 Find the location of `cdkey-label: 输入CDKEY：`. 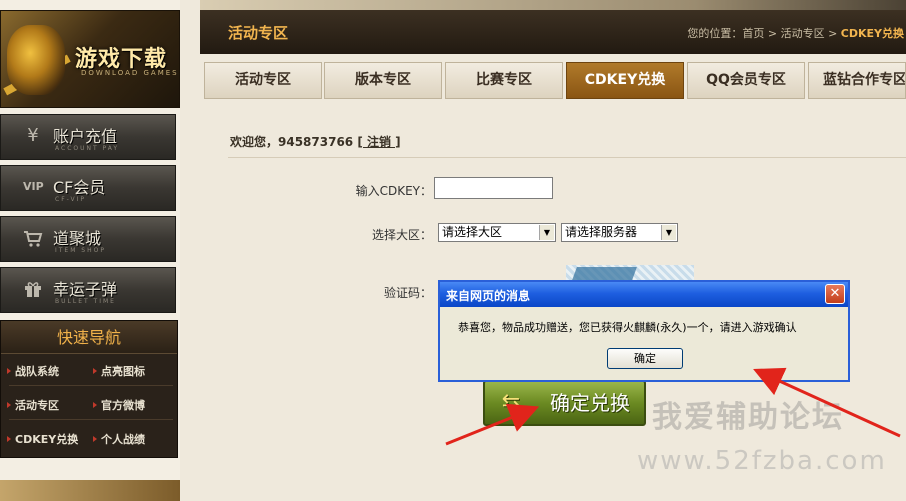

cdkey-label: 输入CDKEY： is located at coordinates (393, 191).